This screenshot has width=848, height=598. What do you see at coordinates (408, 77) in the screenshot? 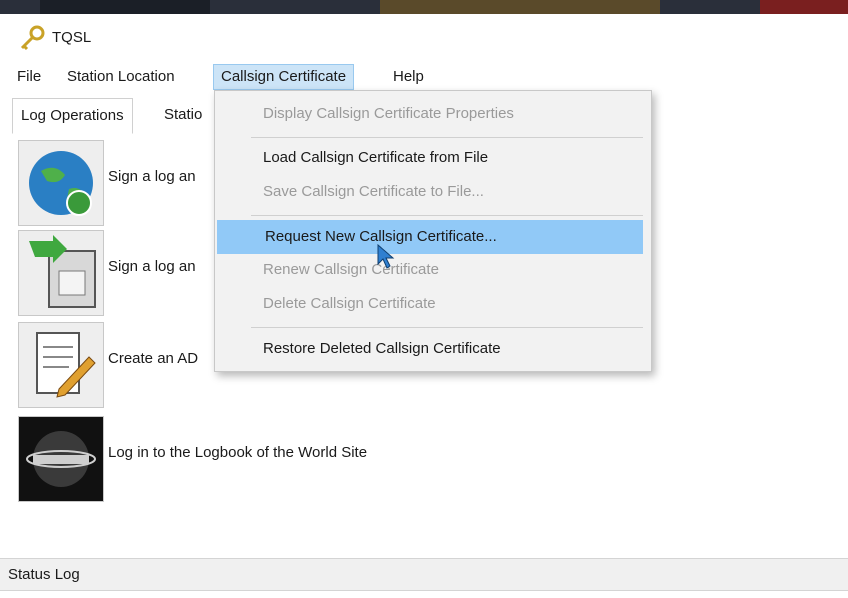
I see `menu-help: Help` at bounding box center [408, 77].